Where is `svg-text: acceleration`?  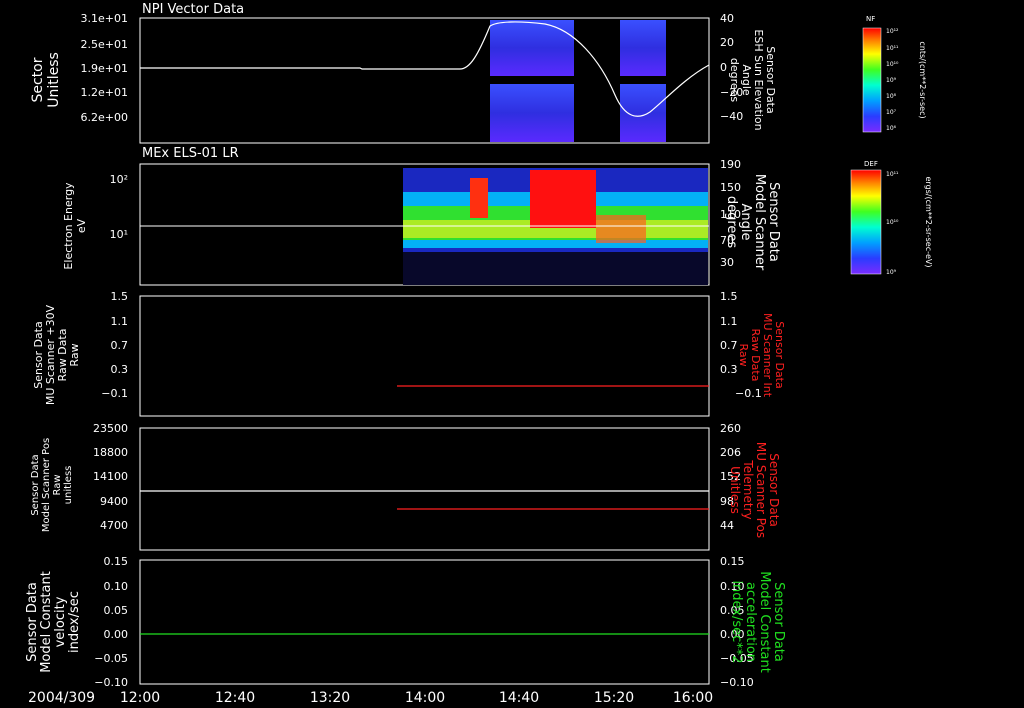
svg-text: acceleration is located at coordinates (750, 622).